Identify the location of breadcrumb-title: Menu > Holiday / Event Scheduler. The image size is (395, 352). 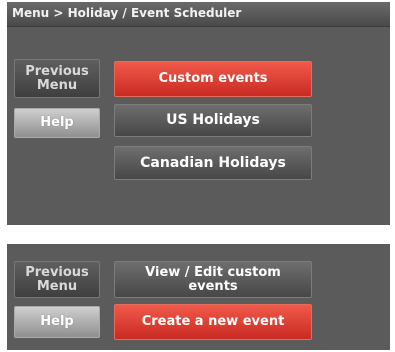
(127, 13).